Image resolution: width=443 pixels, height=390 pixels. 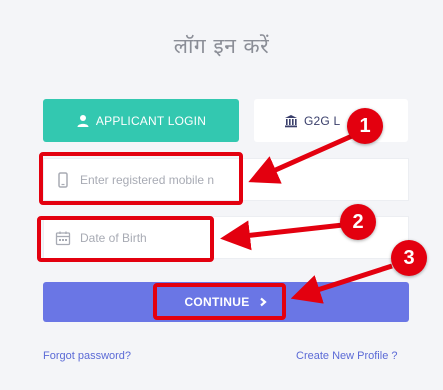 What do you see at coordinates (365, 126) in the screenshot?
I see `annotation-badge-1: 1` at bounding box center [365, 126].